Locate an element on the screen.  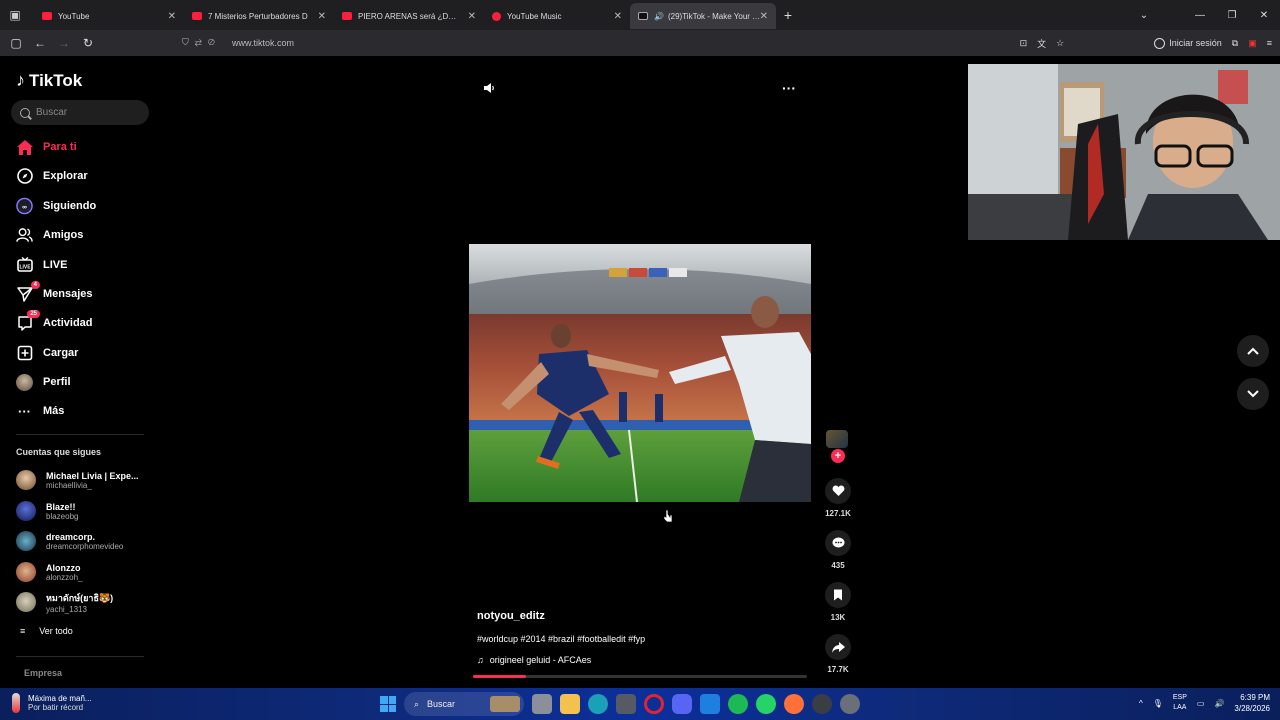
opera-icon is located at coordinates (654, 704).